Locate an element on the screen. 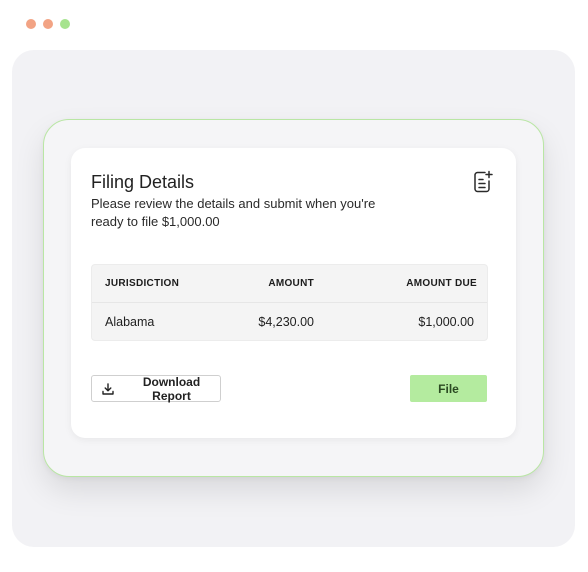 The height and width of the screenshot is (572, 588). document-add-icon is located at coordinates (483, 182).